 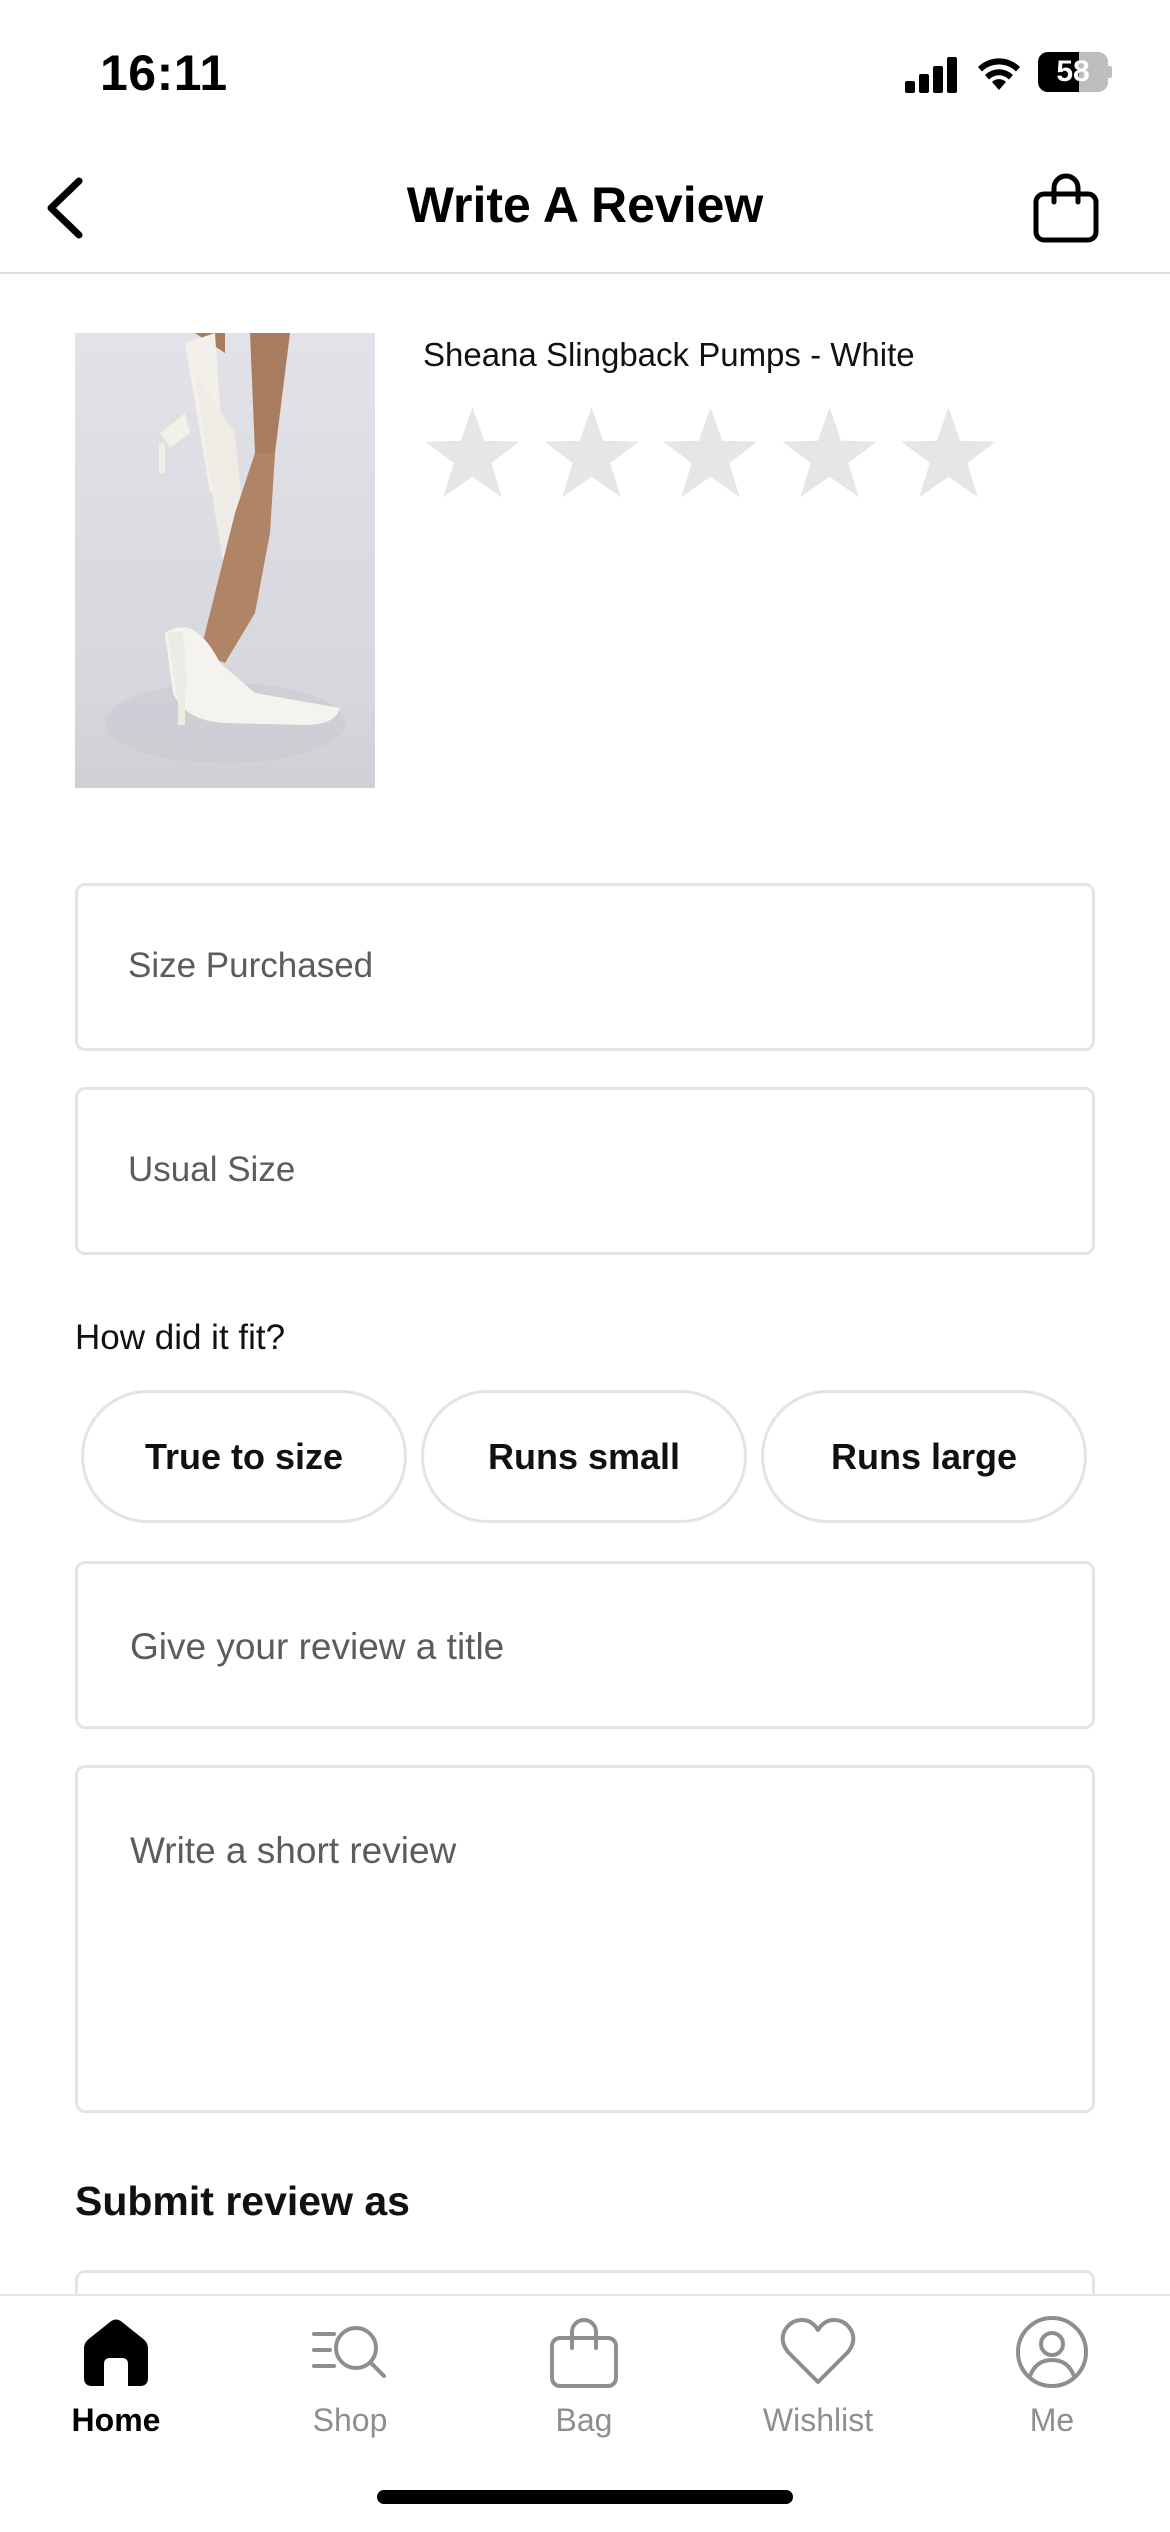 I want to click on tab-me-label: Me, so click(x=1052, y=2420).